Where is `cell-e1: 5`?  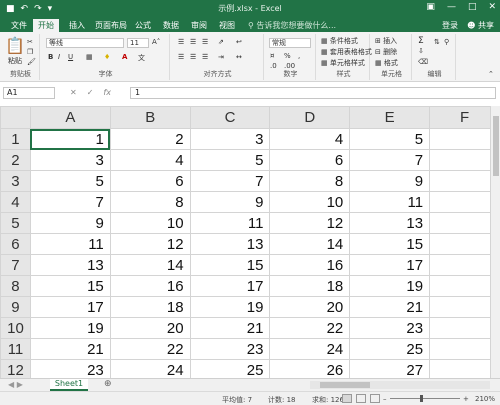
cell-e1: 5 is located at coordinates (390, 139).